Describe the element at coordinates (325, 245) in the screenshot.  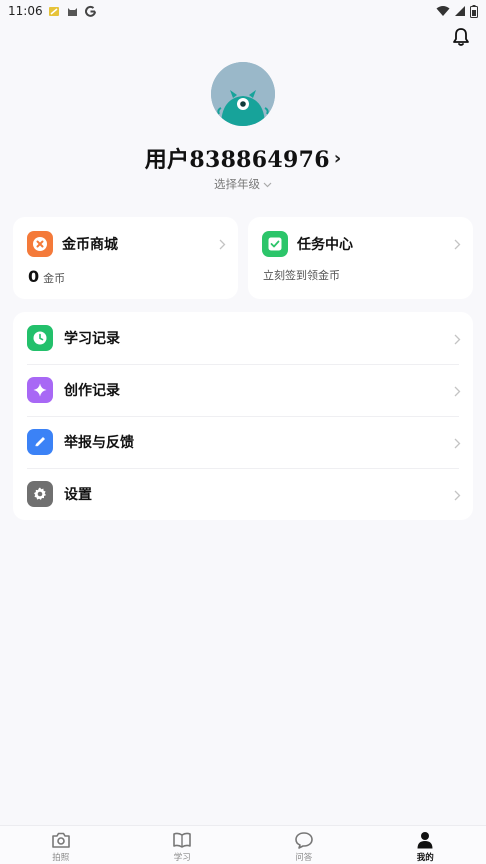
I see `task-center-title: 任务中心` at that location.